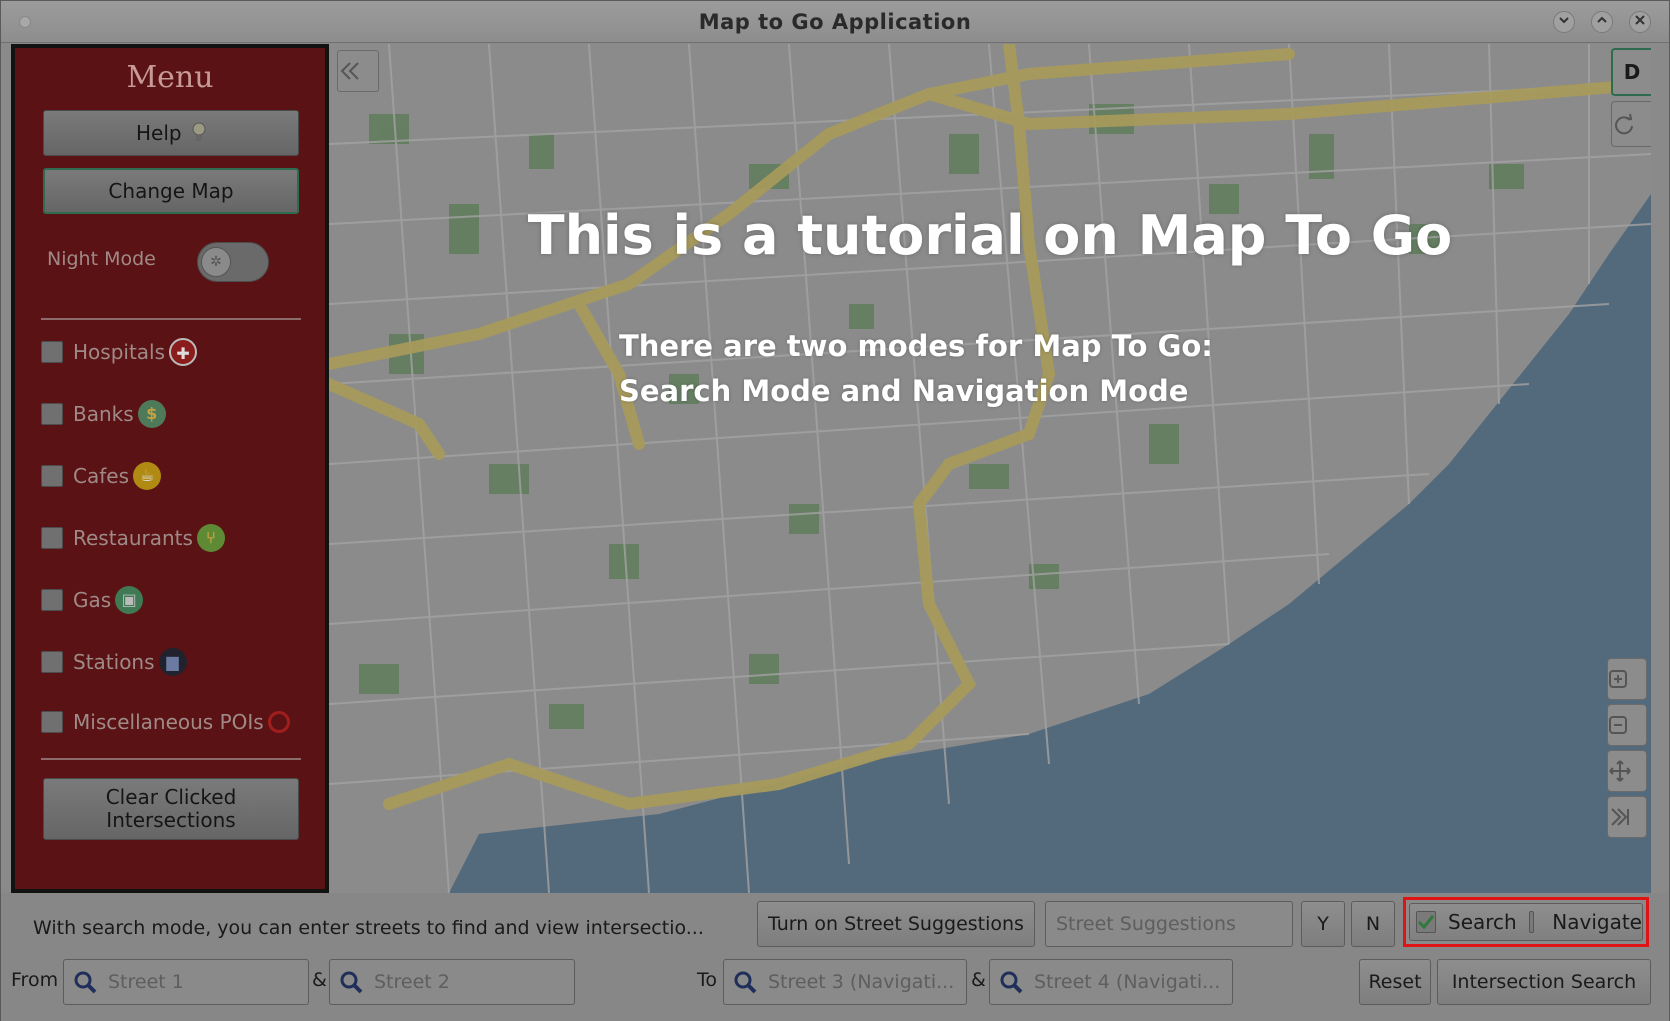 The height and width of the screenshot is (1021, 1670). Describe the element at coordinates (1323, 924) in the screenshot. I see `yes-button: Y` at that location.